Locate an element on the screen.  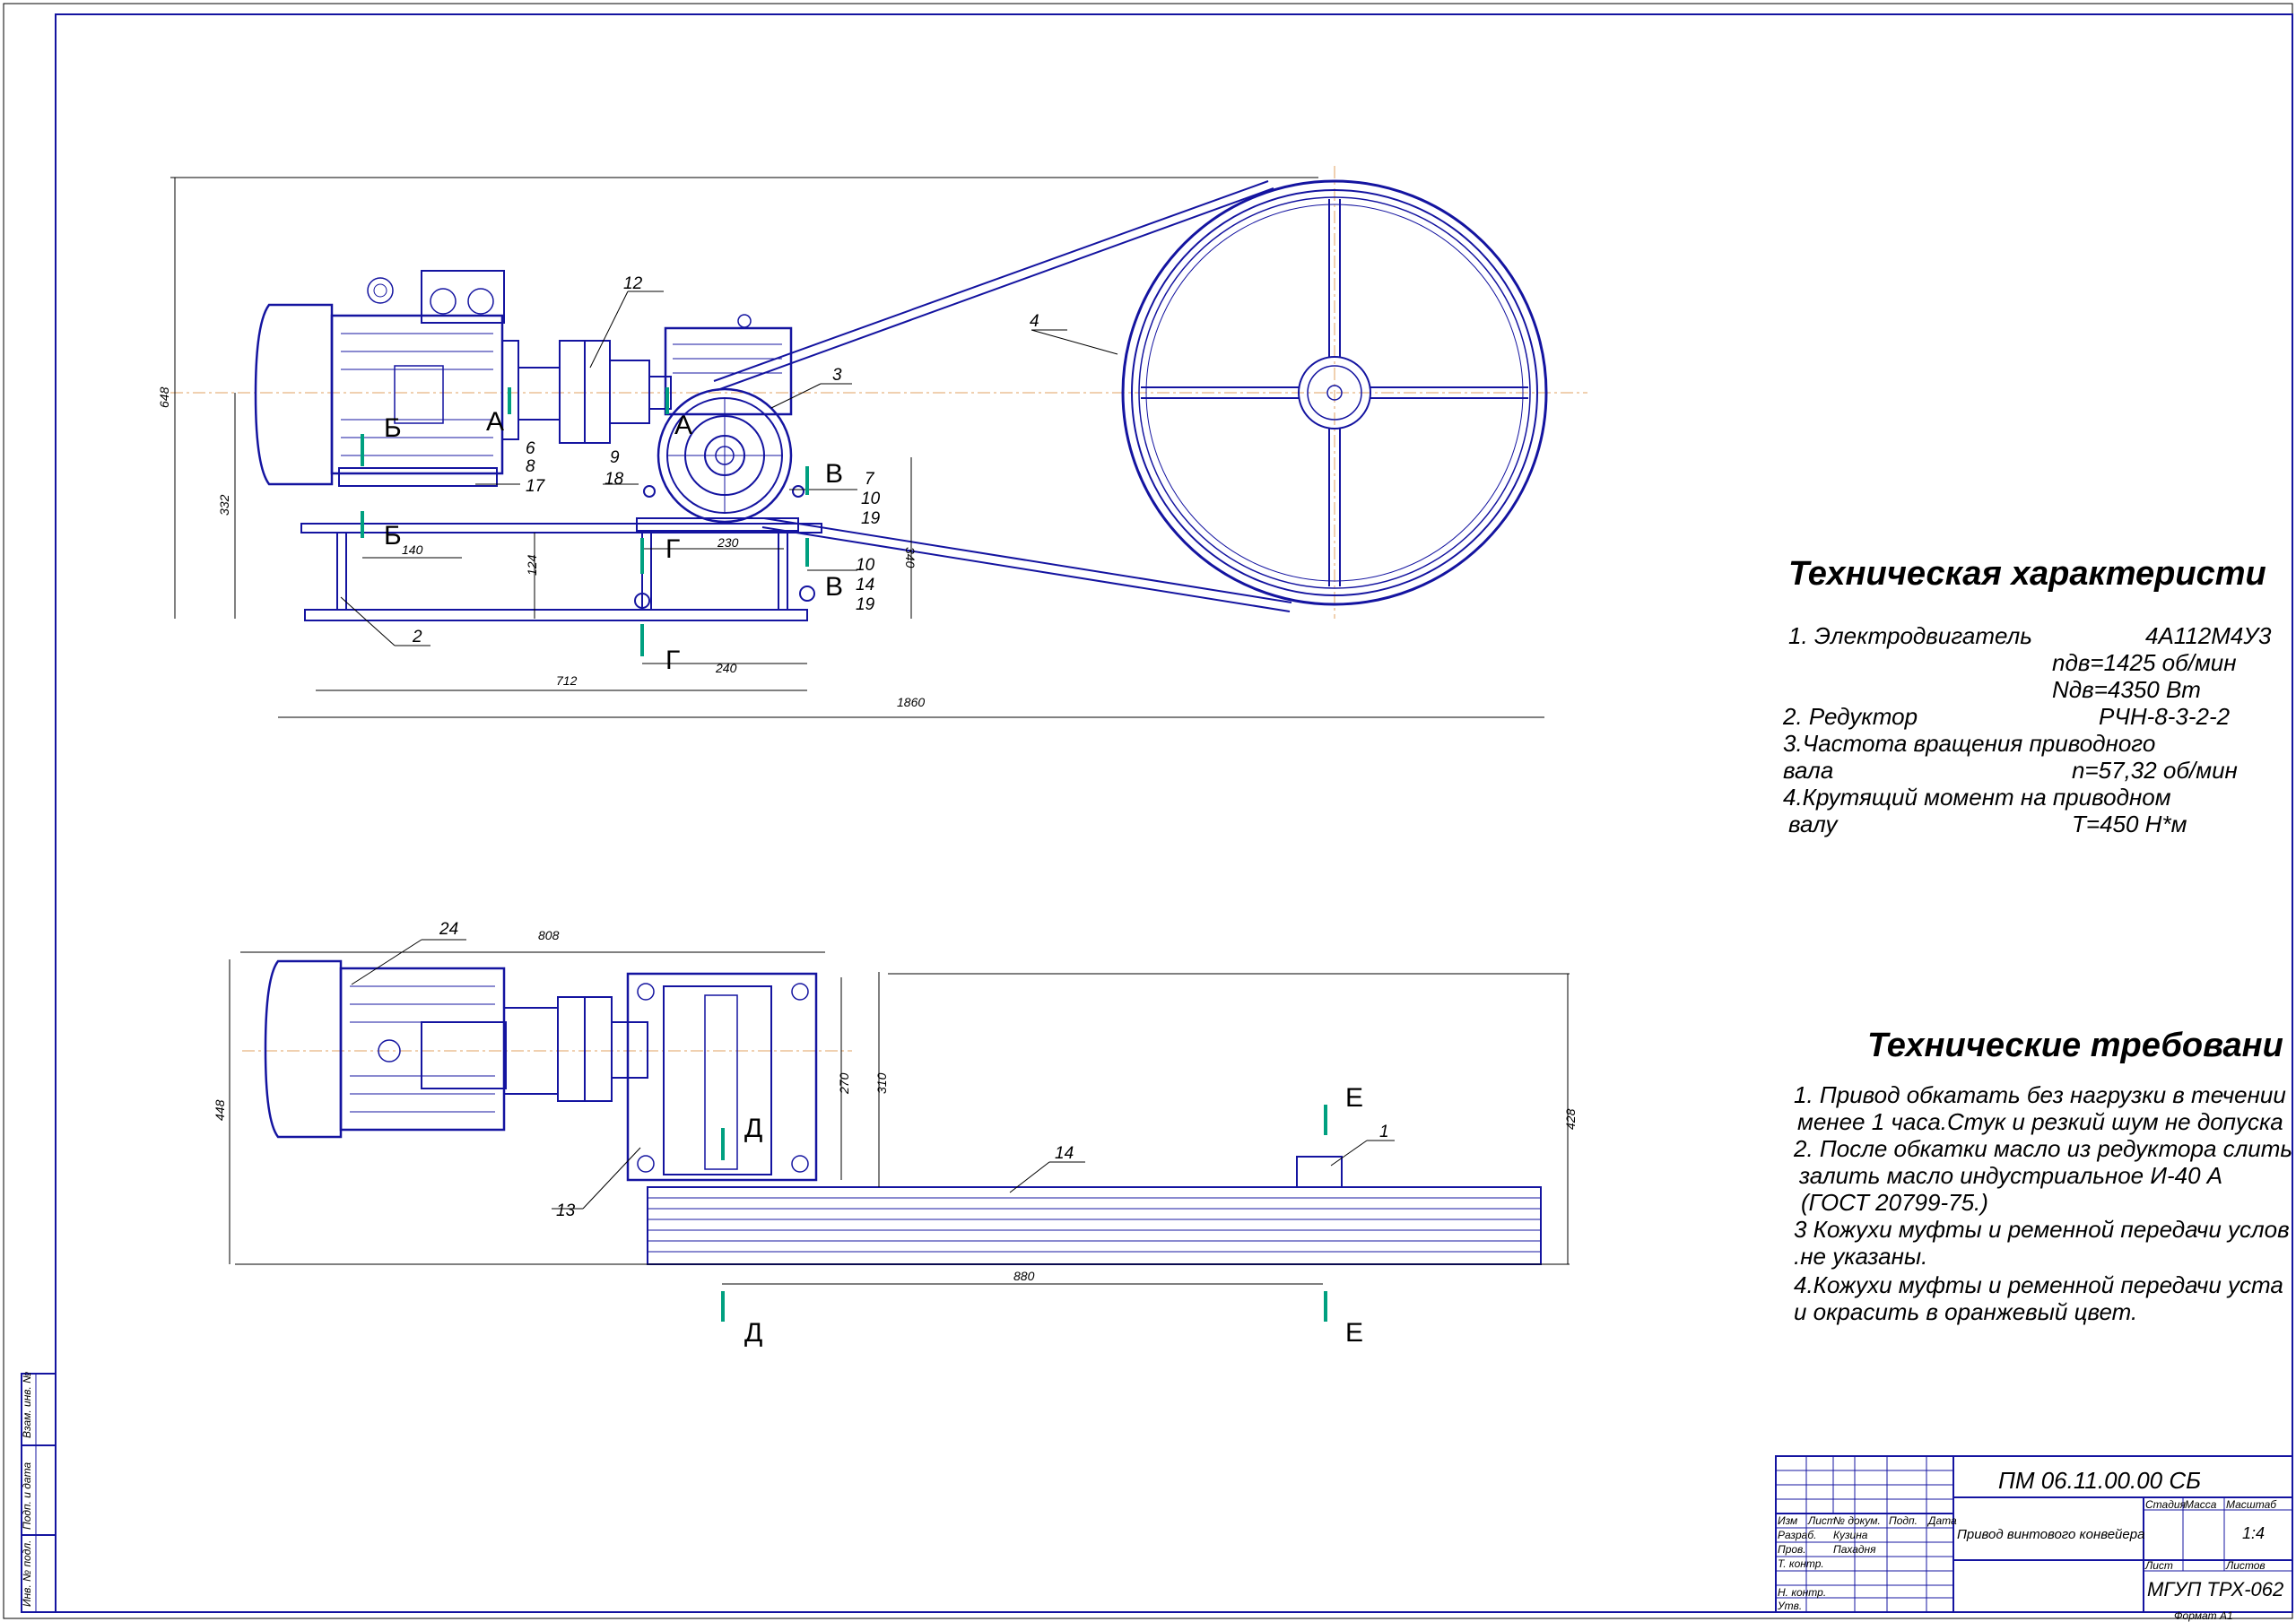
coupling-top is located at coordinates (602, 1049).